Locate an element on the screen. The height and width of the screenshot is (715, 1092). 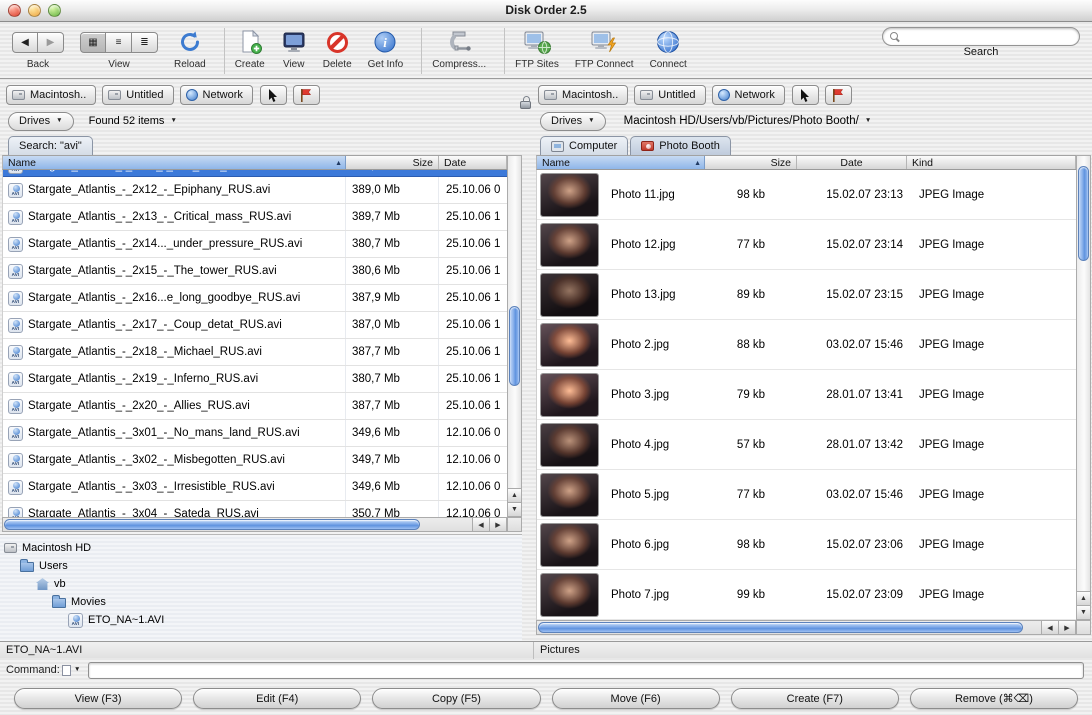
command-input is located at coordinates (586, 670).